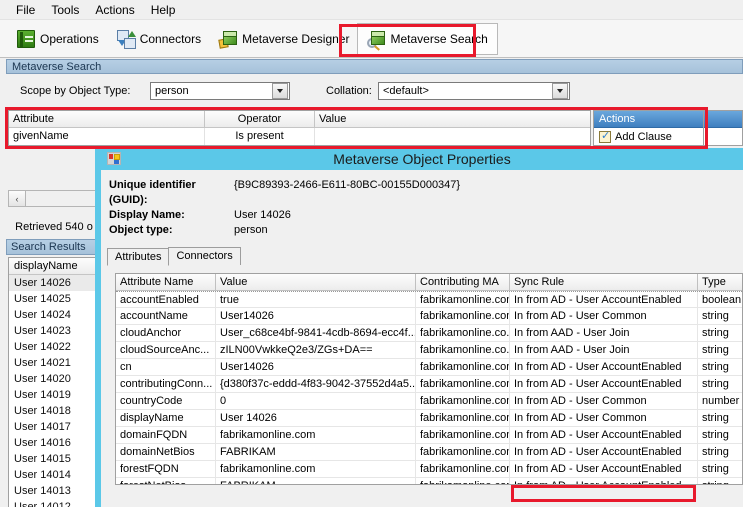 This screenshot has height=507, width=743. I want to click on search-results-column-header: displayName, so click(54, 266).